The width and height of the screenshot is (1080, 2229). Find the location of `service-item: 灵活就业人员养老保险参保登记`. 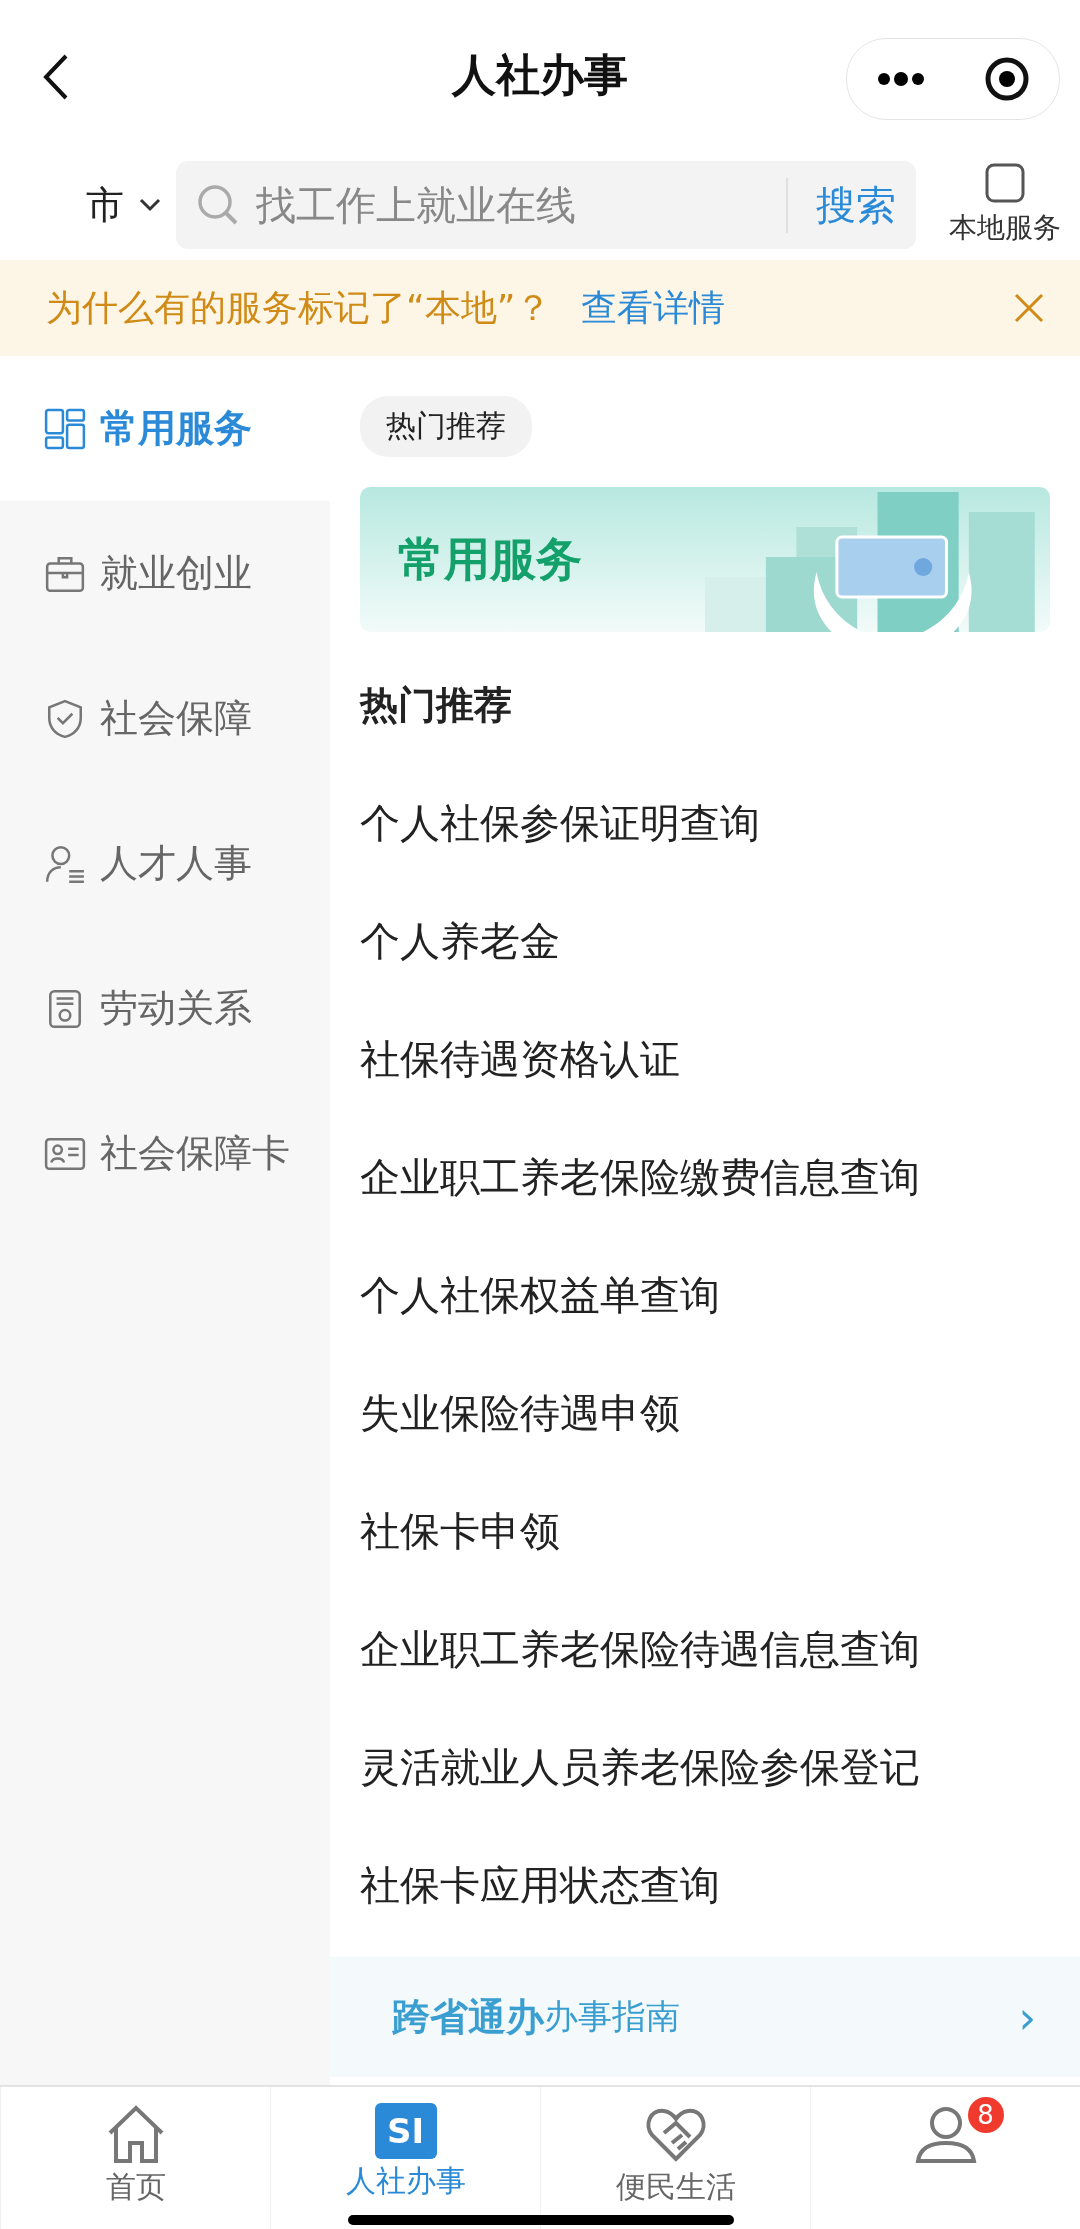

service-item: 灵活就业人员养老保险参保登记 is located at coordinates (705, 1767).